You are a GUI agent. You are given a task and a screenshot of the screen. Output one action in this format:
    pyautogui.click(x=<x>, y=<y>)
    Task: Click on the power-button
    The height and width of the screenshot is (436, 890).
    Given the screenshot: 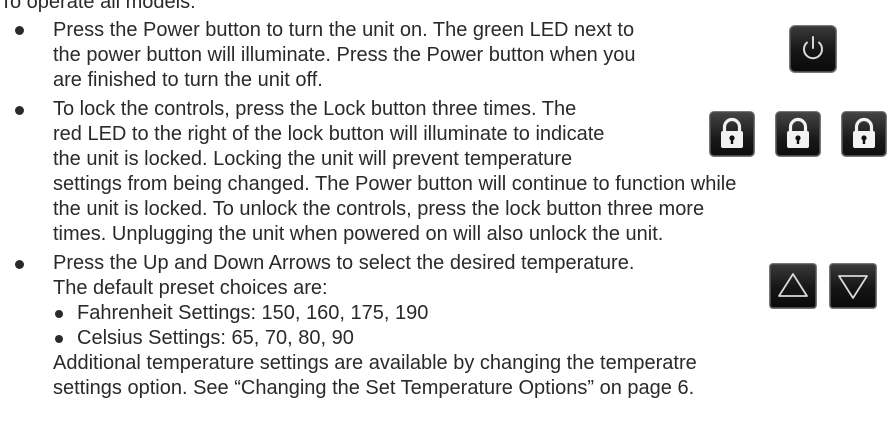 What is the action you would take?
    pyautogui.click(x=813, y=49)
    